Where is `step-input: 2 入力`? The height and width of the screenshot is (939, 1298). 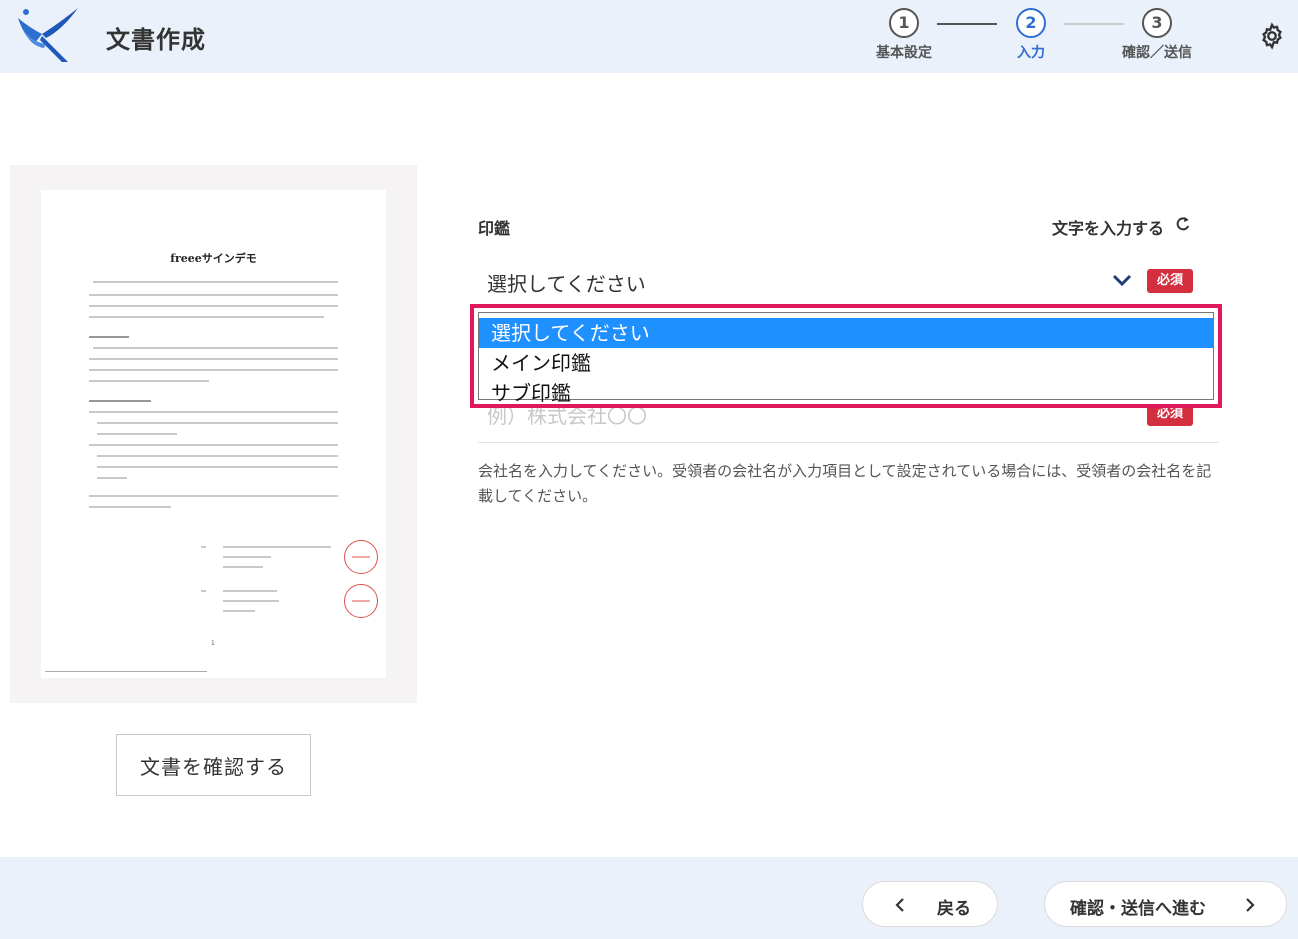 step-input: 2 入力 is located at coordinates (1031, 35).